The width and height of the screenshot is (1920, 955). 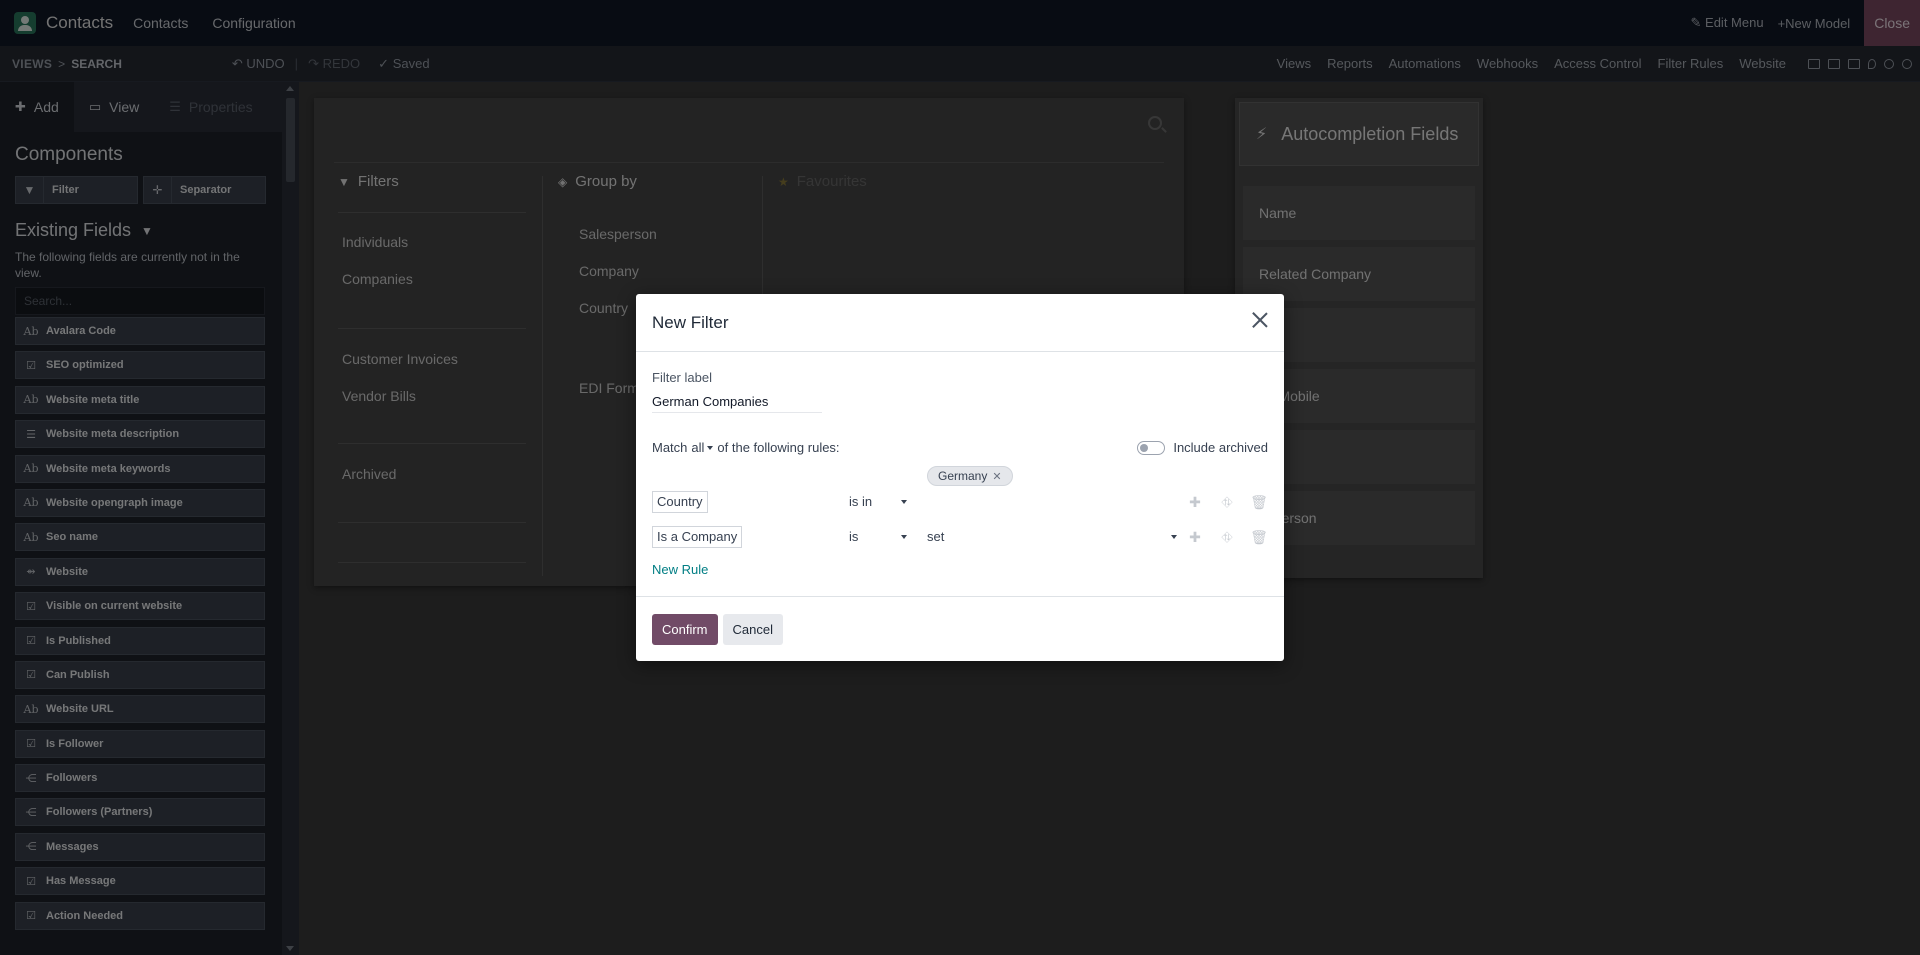 What do you see at coordinates (1260, 320) in the screenshot?
I see `close-icon` at bounding box center [1260, 320].